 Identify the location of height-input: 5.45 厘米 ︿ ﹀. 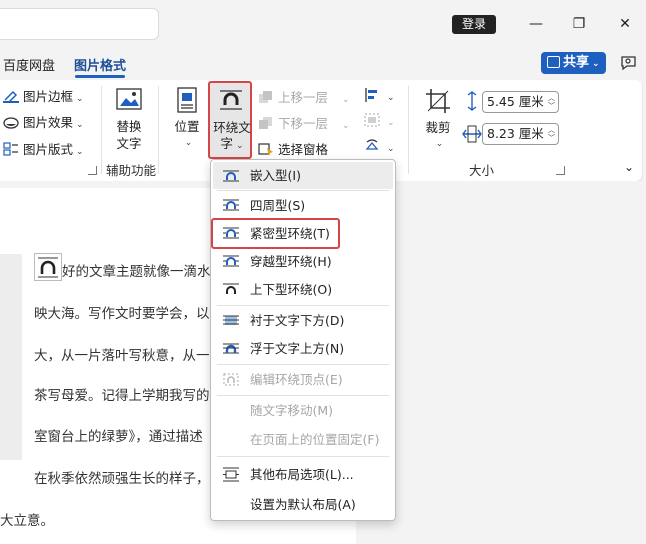
(520, 102).